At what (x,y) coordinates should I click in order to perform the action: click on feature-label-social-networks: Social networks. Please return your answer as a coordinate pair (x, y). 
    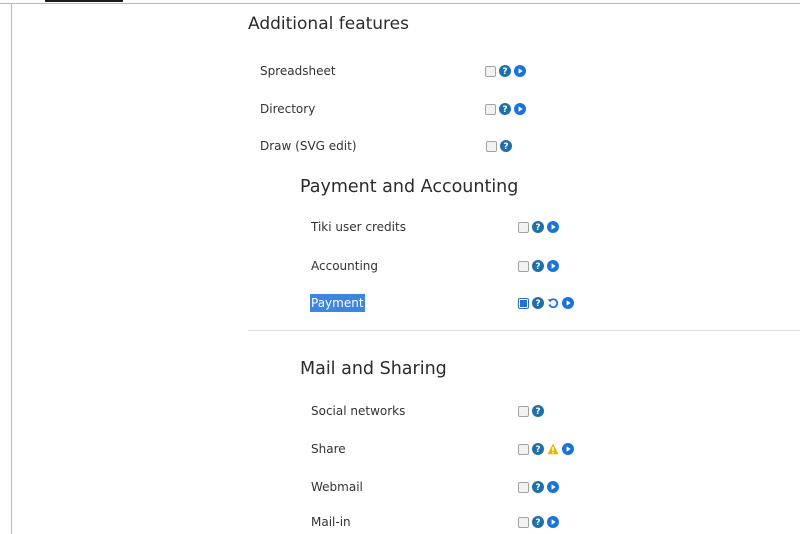
    Looking at the image, I should click on (358, 411).